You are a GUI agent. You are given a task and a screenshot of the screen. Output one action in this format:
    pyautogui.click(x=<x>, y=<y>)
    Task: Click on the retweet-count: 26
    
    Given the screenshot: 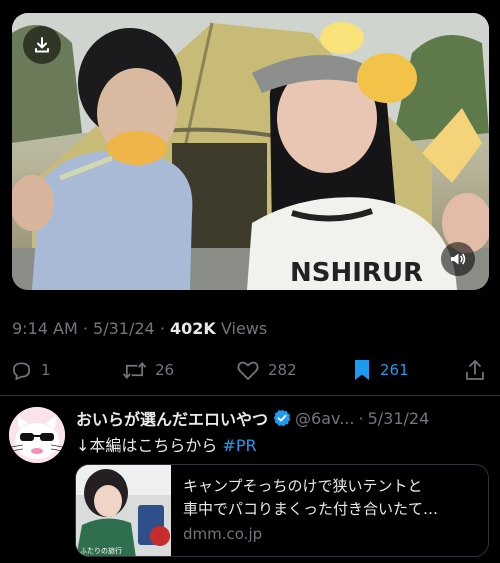 What is the action you would take?
    pyautogui.click(x=165, y=370)
    